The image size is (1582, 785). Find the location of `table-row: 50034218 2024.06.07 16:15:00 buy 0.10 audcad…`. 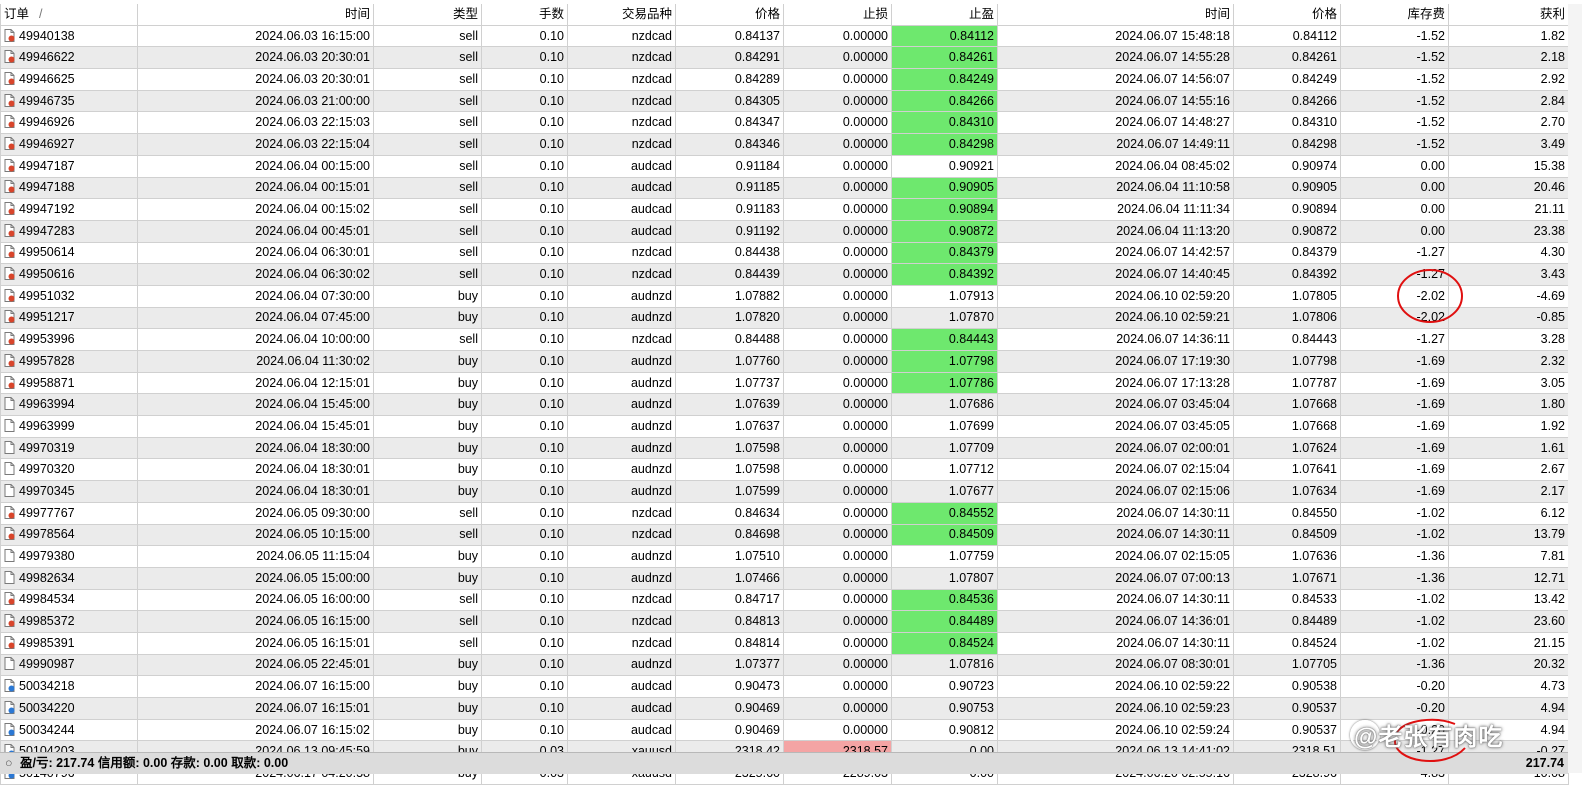

table-row: 50034218 2024.06.07 16:15:00 buy 0.10 audcad… is located at coordinates (784, 686).